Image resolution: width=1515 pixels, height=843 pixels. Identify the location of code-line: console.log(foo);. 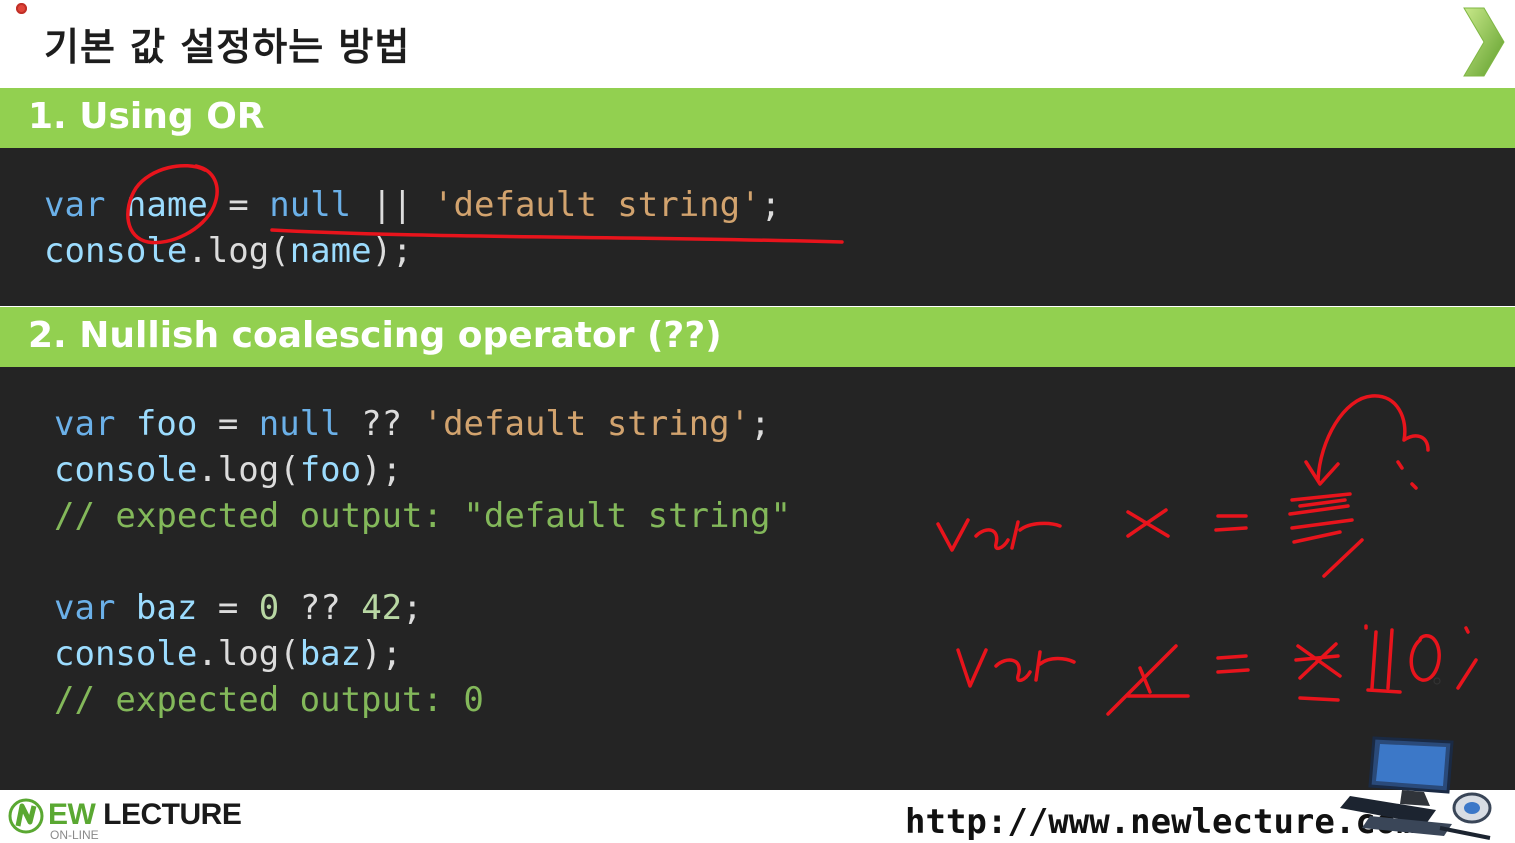
(228, 470).